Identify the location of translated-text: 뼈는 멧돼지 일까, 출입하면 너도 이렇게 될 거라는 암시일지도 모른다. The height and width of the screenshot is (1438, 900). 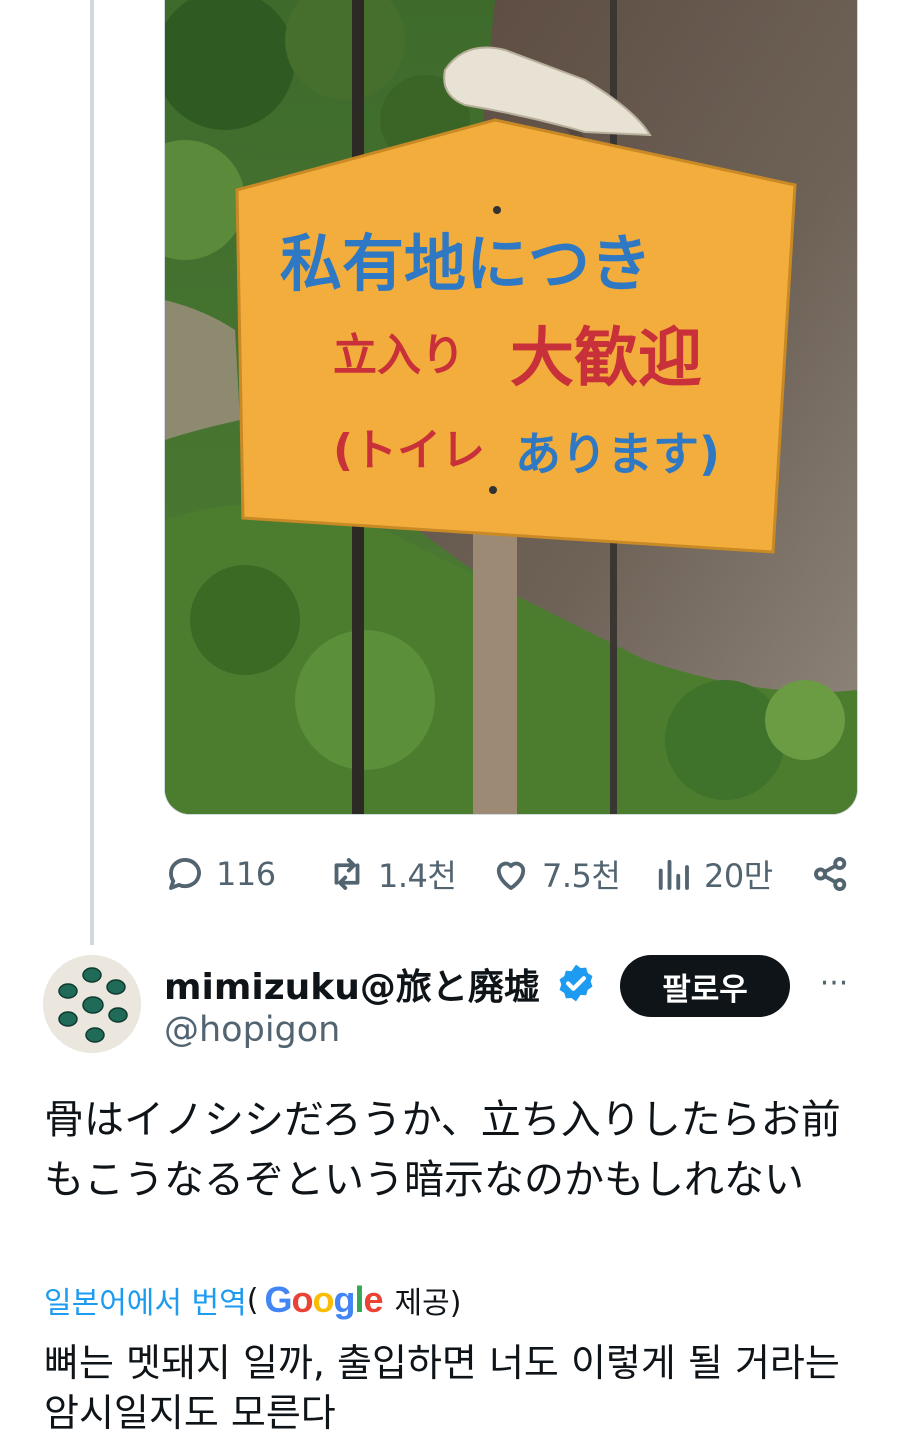
(442, 1388).